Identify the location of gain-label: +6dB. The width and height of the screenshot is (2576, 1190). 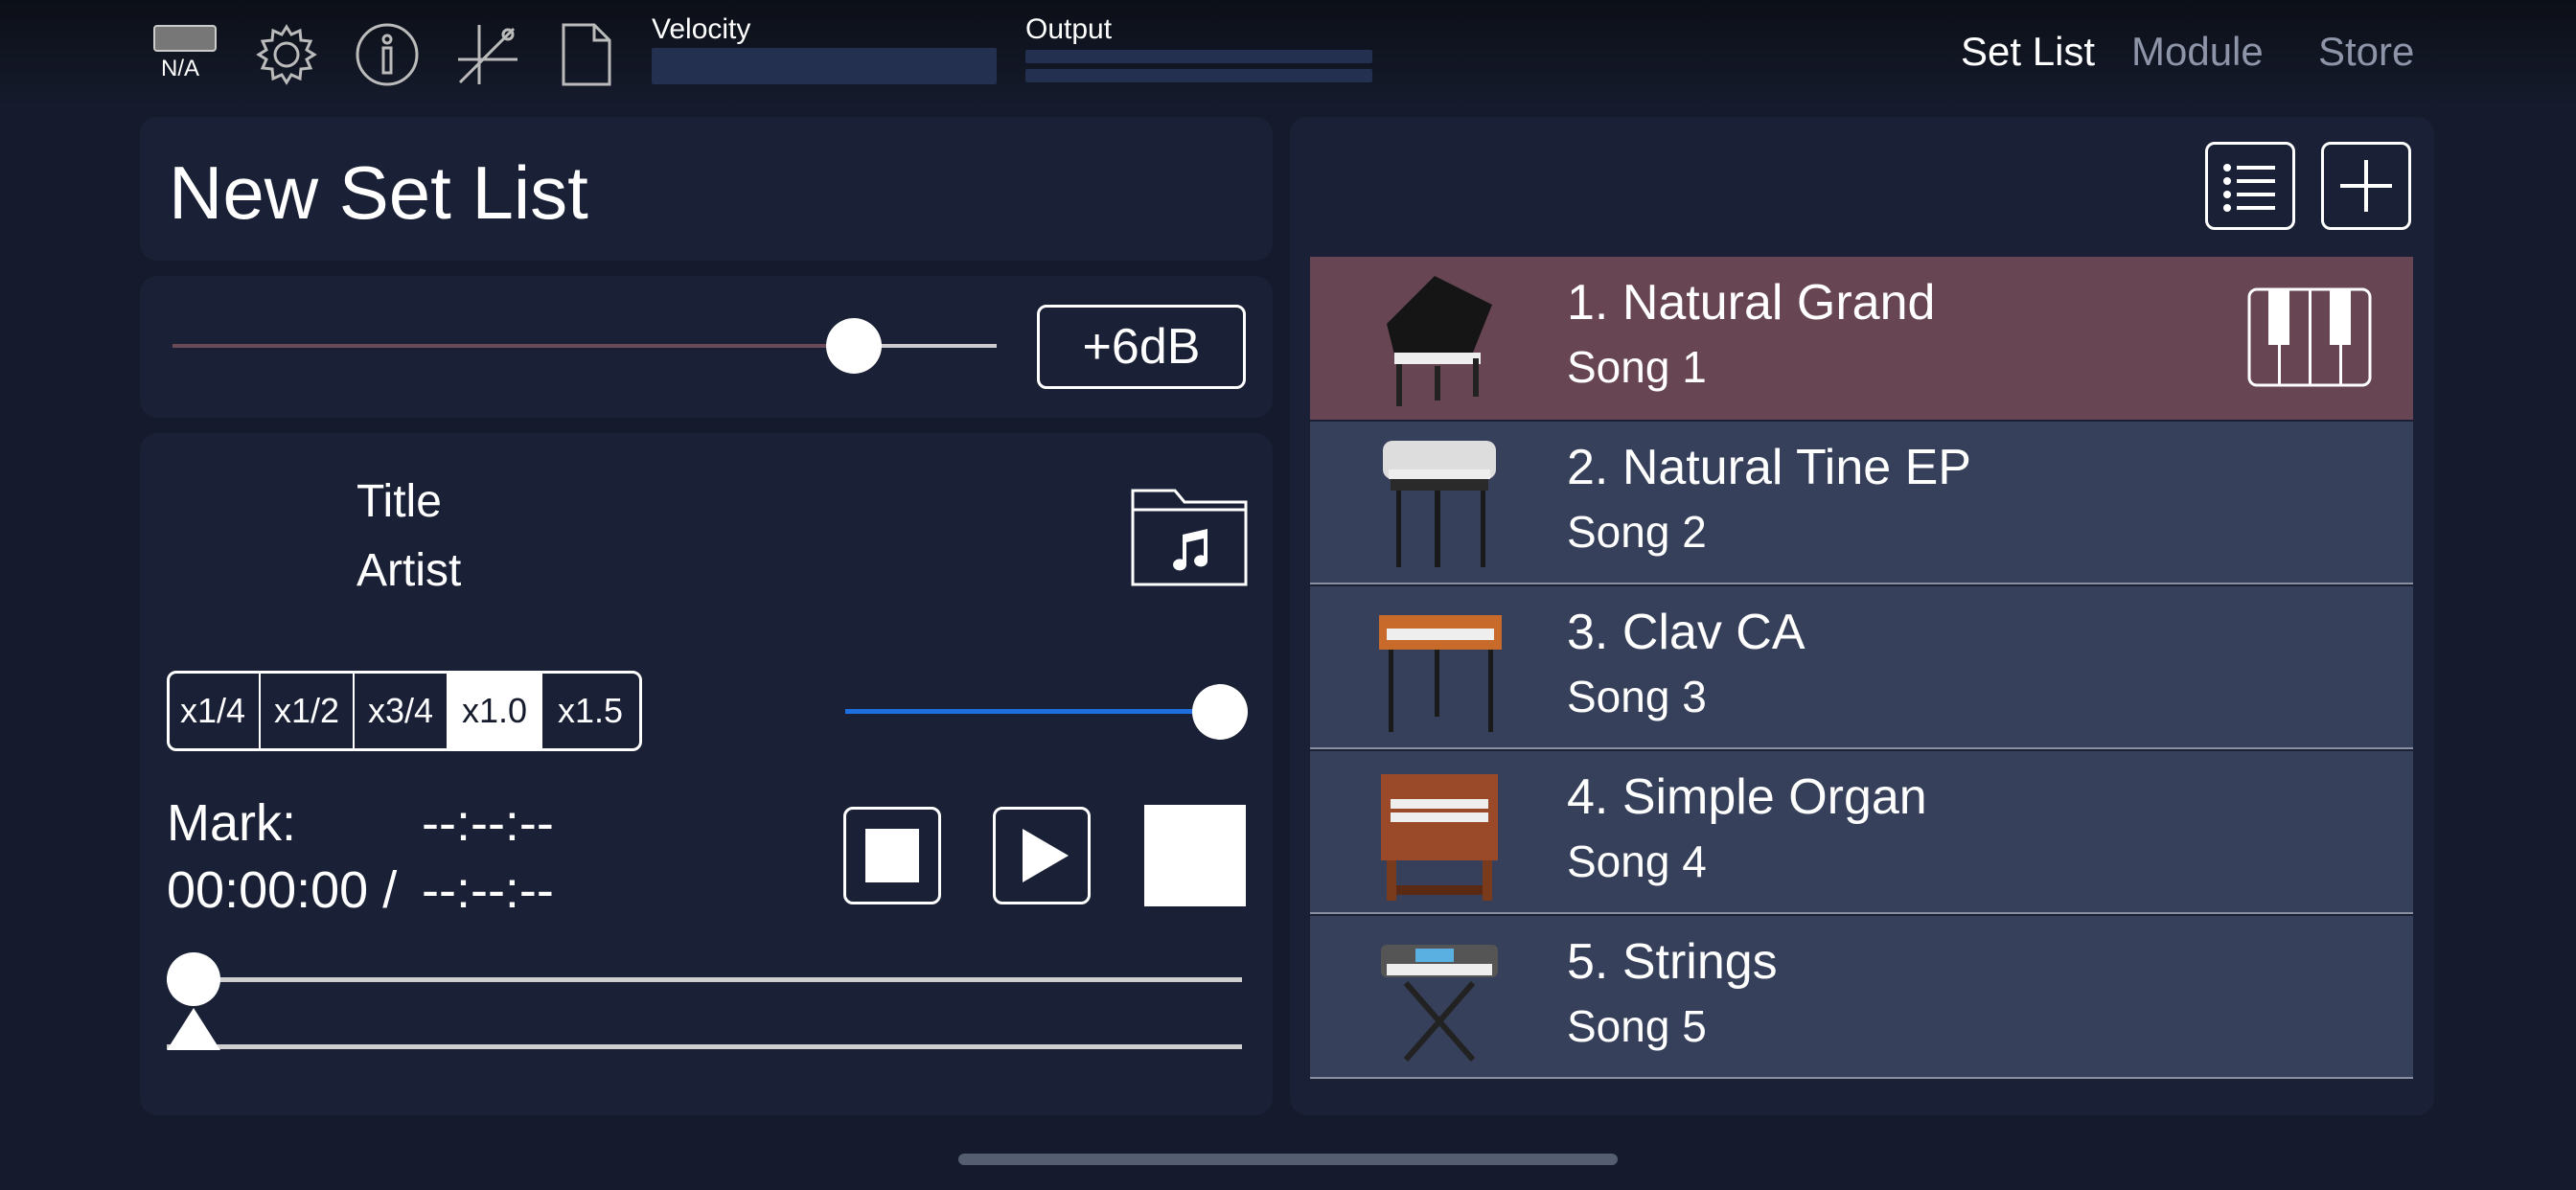
(1141, 347).